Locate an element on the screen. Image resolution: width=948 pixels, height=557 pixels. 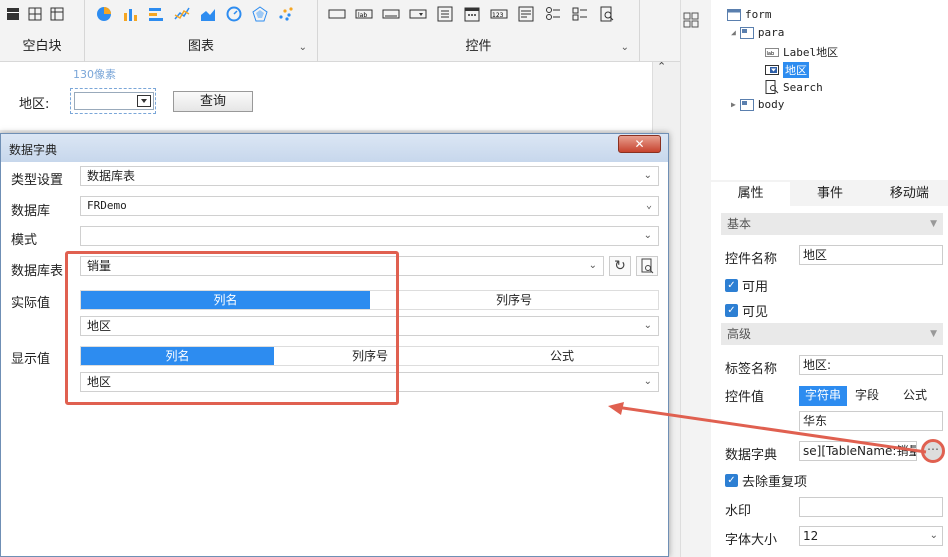
bar-chart-icon is located at coordinates (130, 14).